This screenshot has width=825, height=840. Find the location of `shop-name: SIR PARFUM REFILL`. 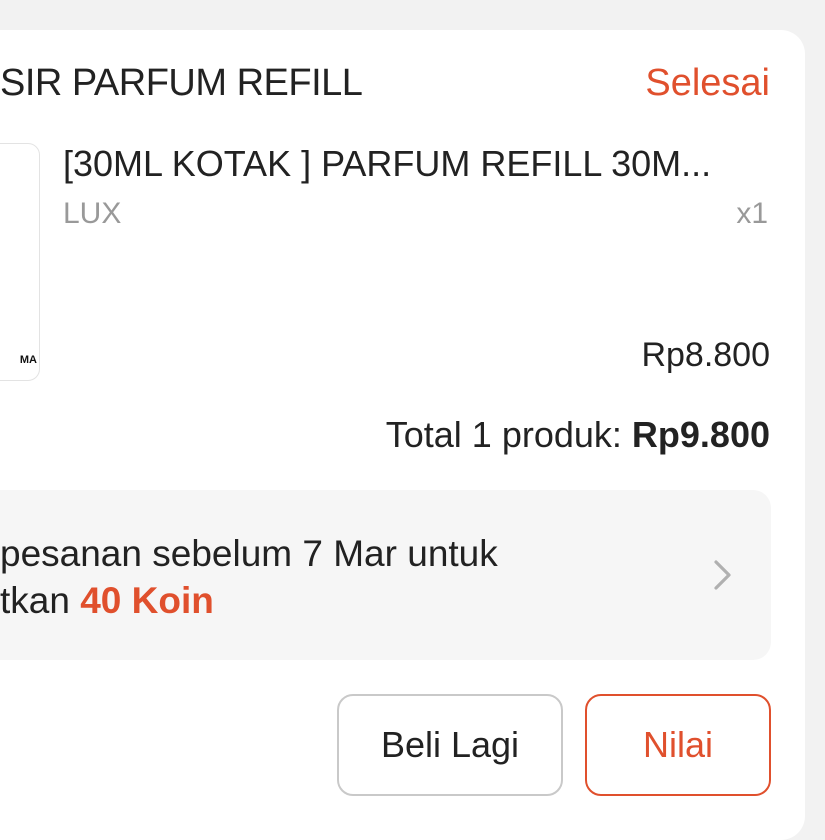

shop-name: SIR PARFUM REFILL is located at coordinates (181, 83).